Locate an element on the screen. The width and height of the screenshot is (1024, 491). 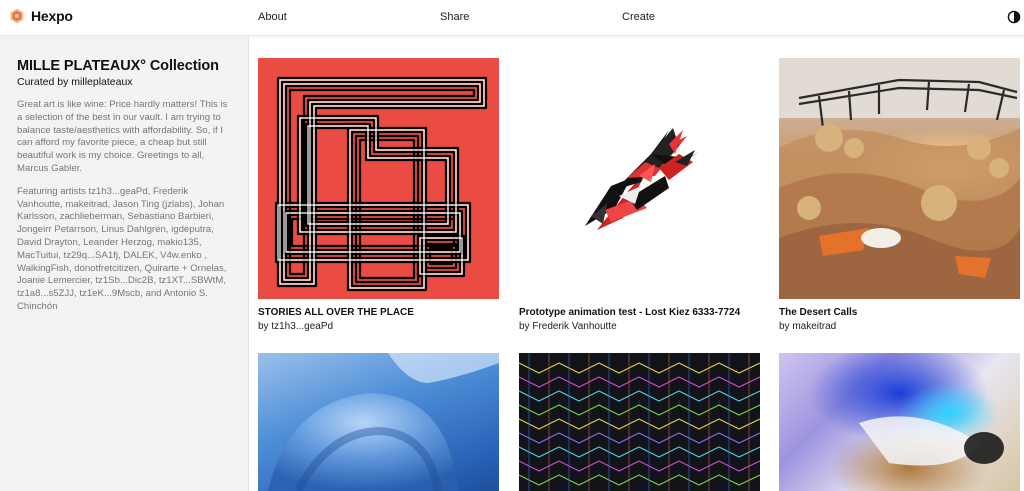
artwork-title: STORIES ALL OVER THE PLACE is located at coordinates (336, 312).